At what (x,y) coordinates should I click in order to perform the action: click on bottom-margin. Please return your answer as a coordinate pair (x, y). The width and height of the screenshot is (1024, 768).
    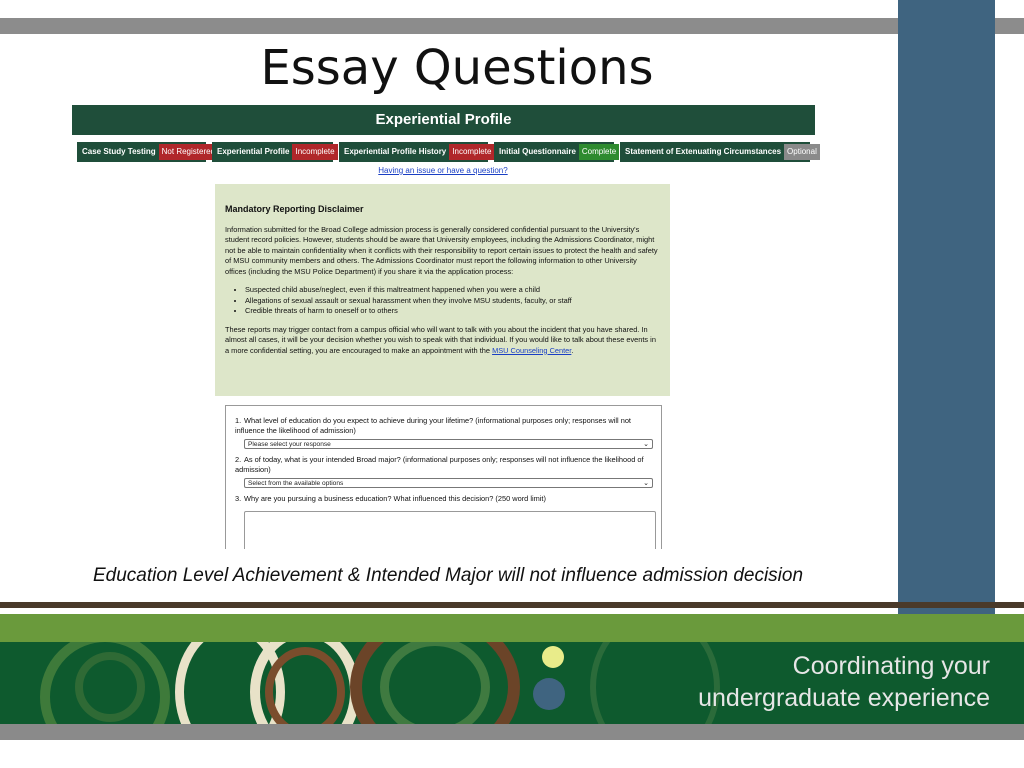
    Looking at the image, I should click on (512, 754).